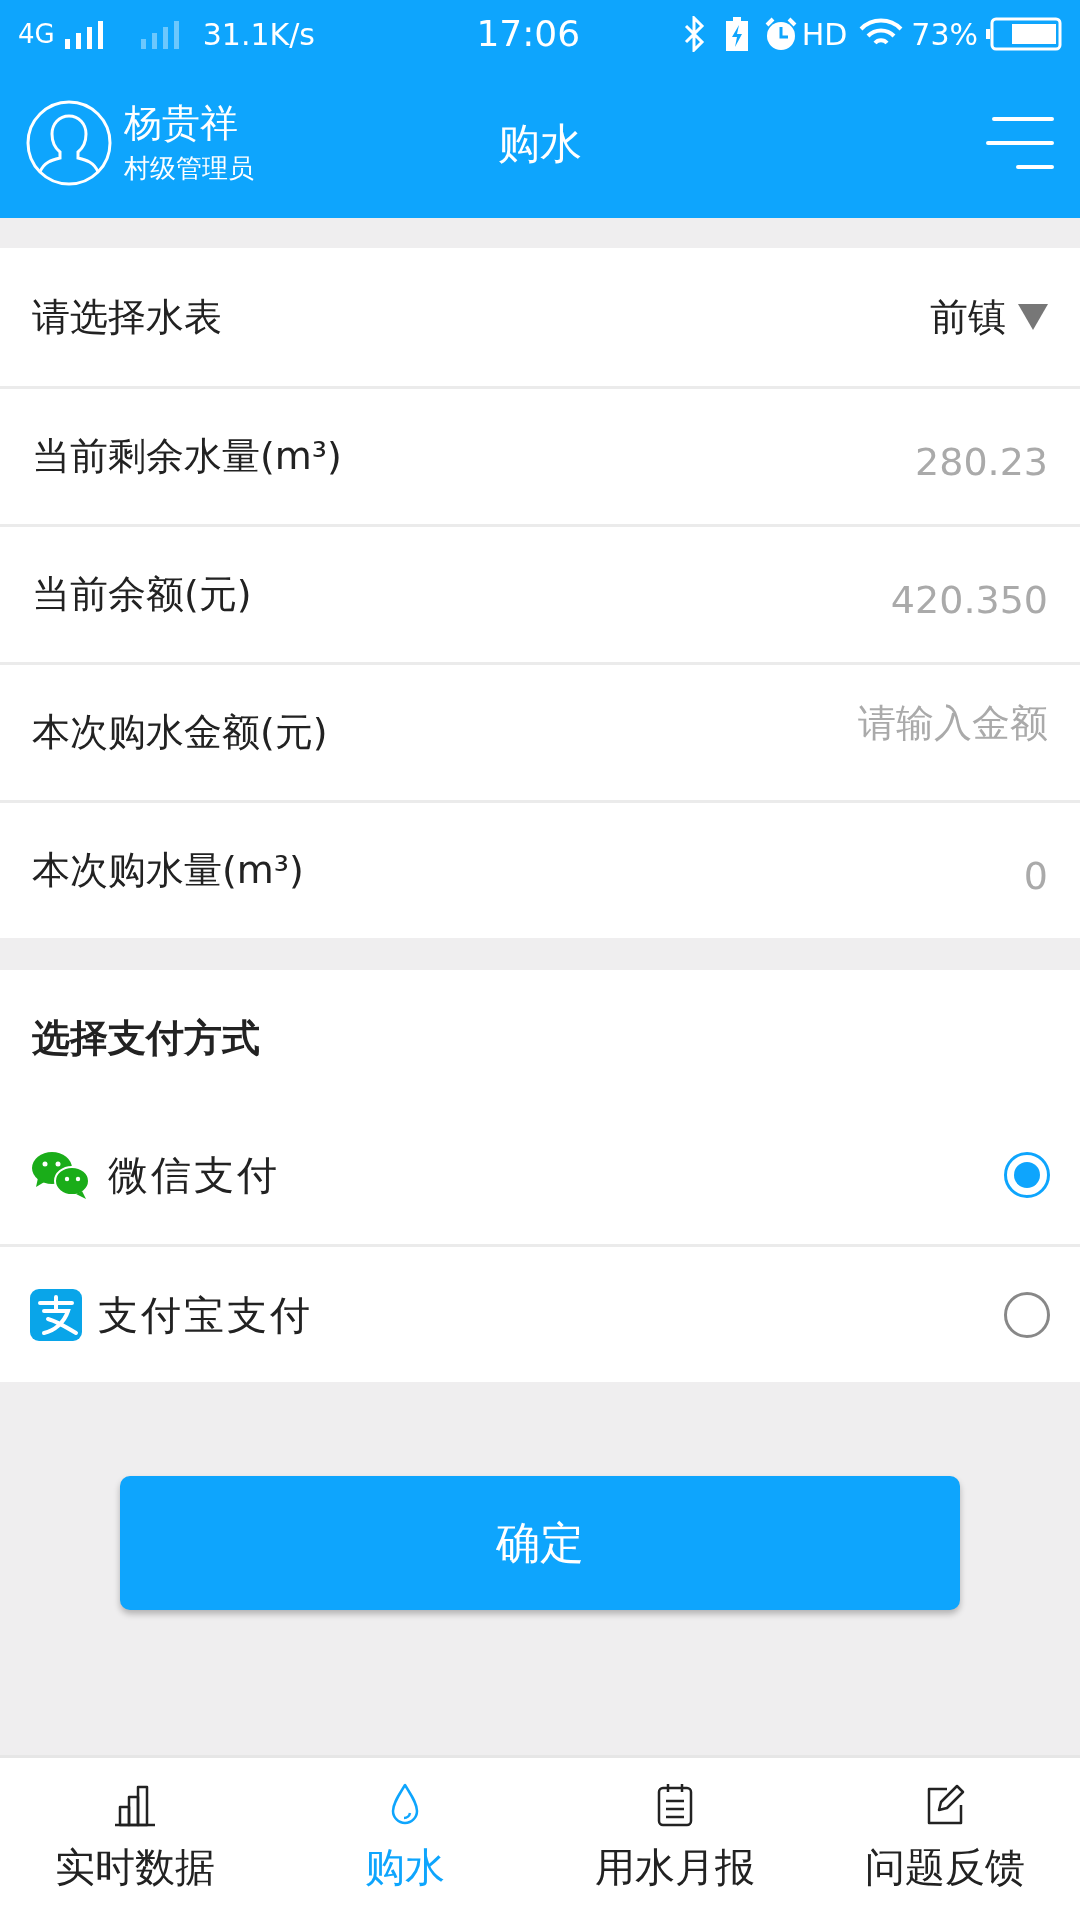 Image resolution: width=1080 pixels, height=1920 pixels. Describe the element at coordinates (181, 123) in the screenshot. I see `user-name: 杨贵祥` at that location.